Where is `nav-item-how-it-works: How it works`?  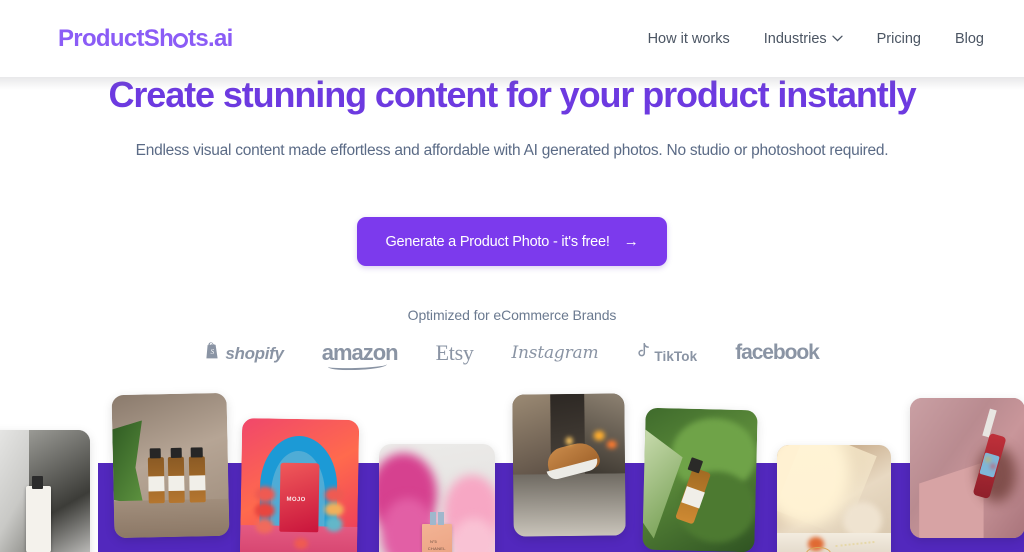
nav-item-how-it-works: How it works is located at coordinates (689, 39).